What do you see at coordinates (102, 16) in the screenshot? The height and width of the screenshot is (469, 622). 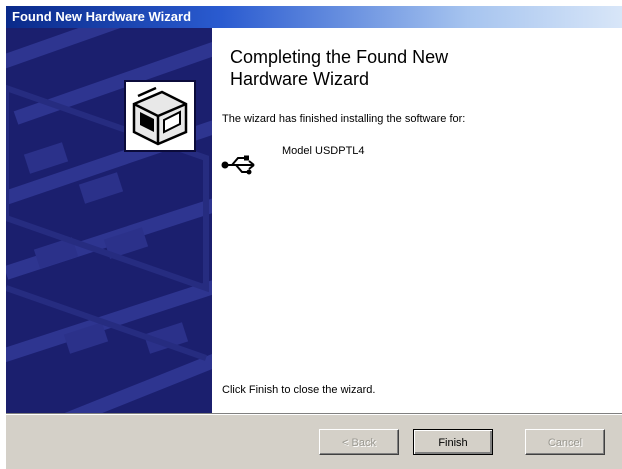 I see `window-title: Found New Hardware Wizard` at bounding box center [102, 16].